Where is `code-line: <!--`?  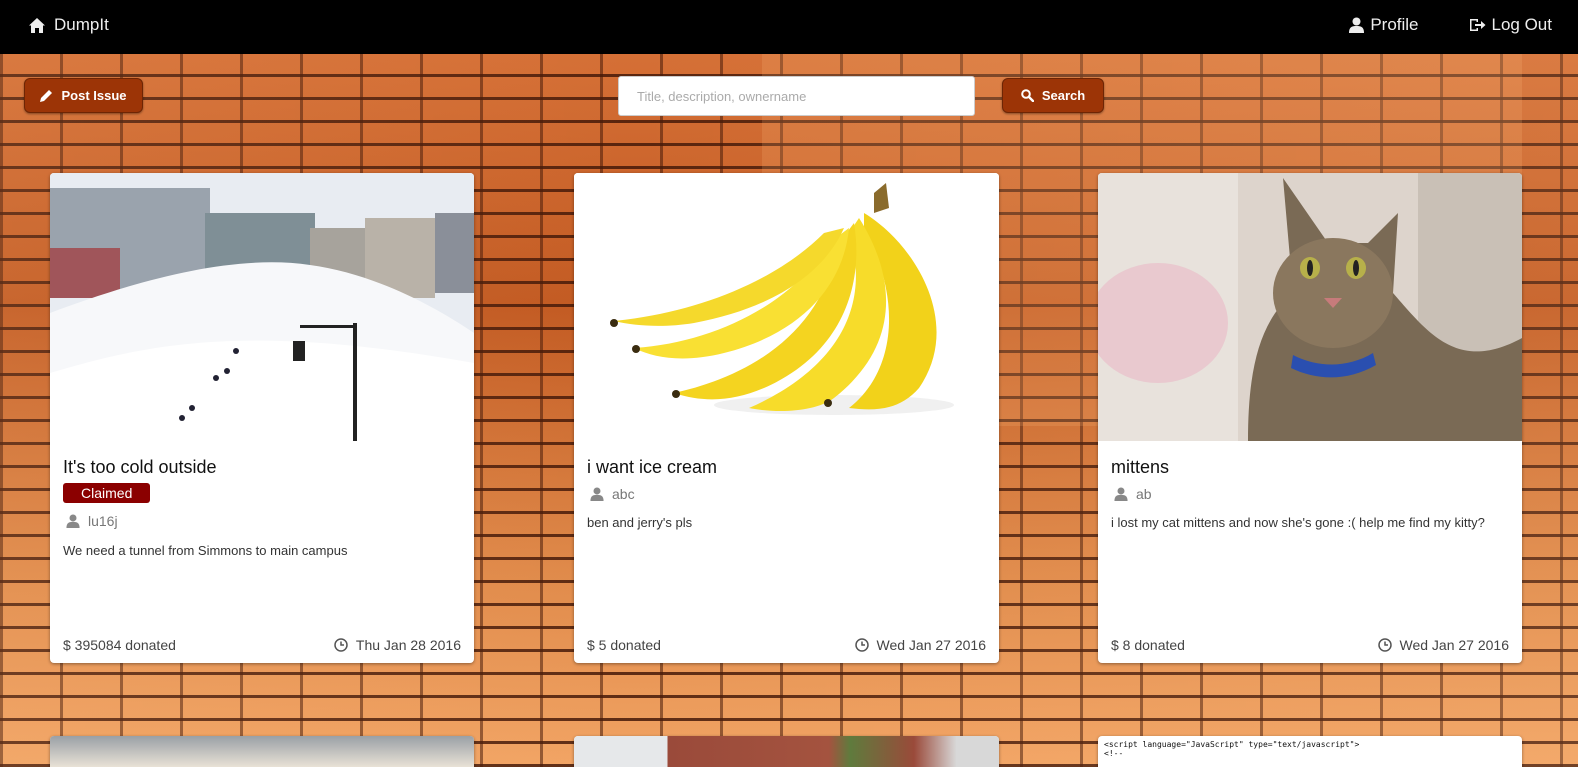
code-line: <!-- is located at coordinates (1114, 753).